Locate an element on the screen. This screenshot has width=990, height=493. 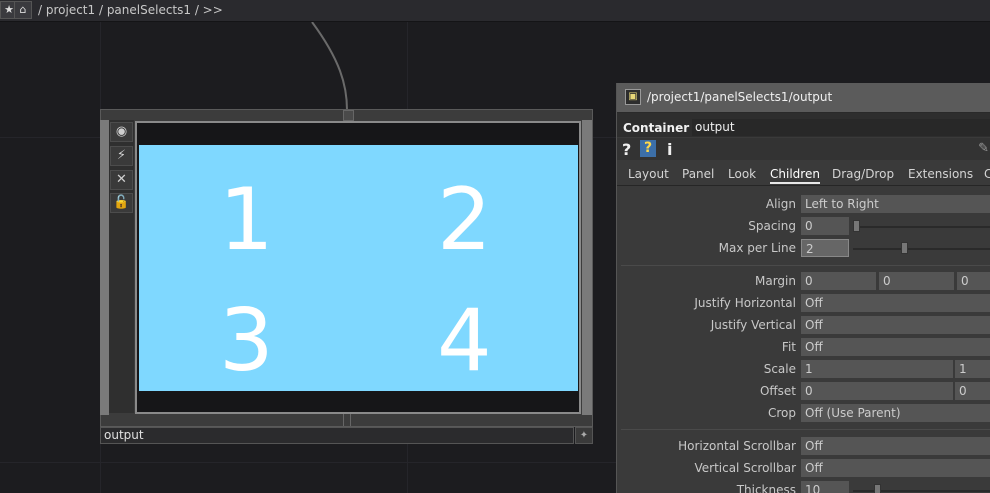
operator-header: Container output is located at coordinates (803, 125).